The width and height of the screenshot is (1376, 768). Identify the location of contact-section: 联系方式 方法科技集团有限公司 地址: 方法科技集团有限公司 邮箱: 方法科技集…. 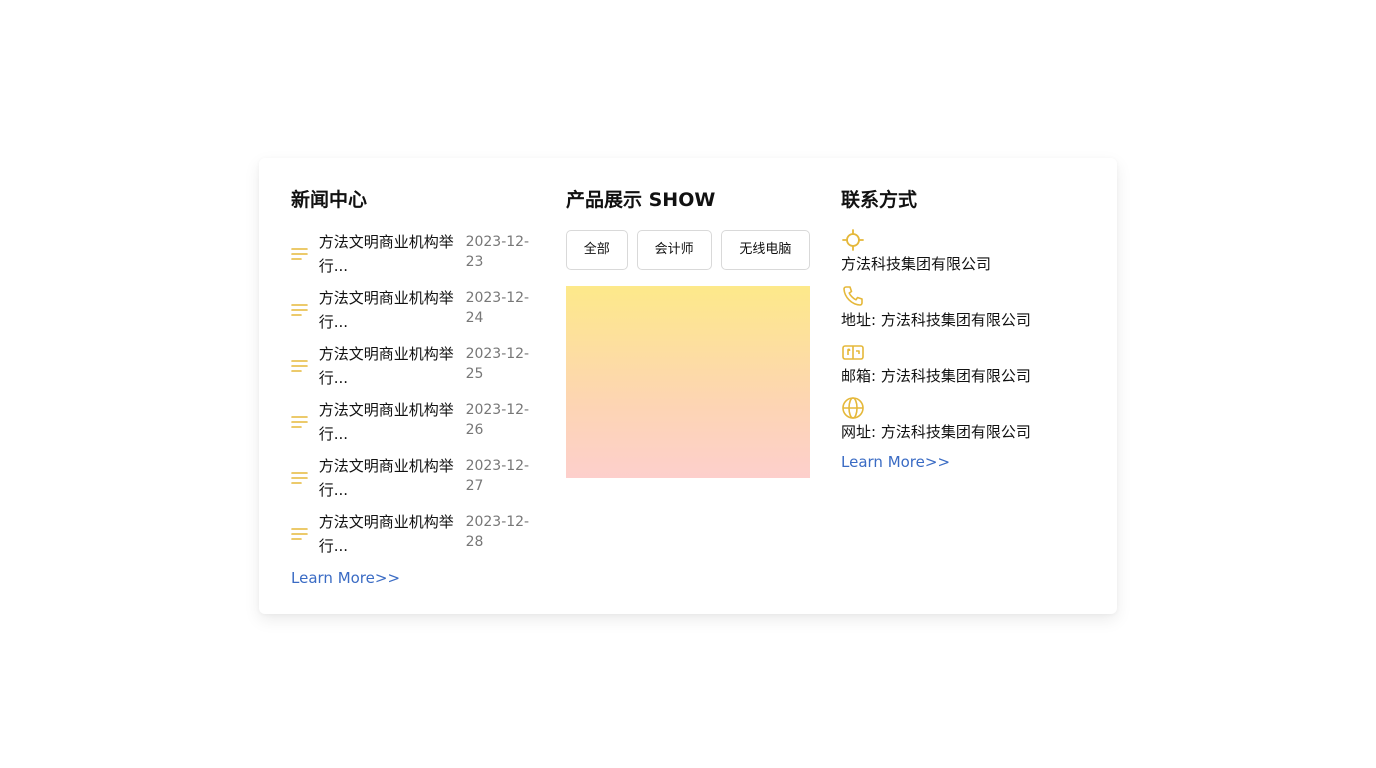
(963, 330).